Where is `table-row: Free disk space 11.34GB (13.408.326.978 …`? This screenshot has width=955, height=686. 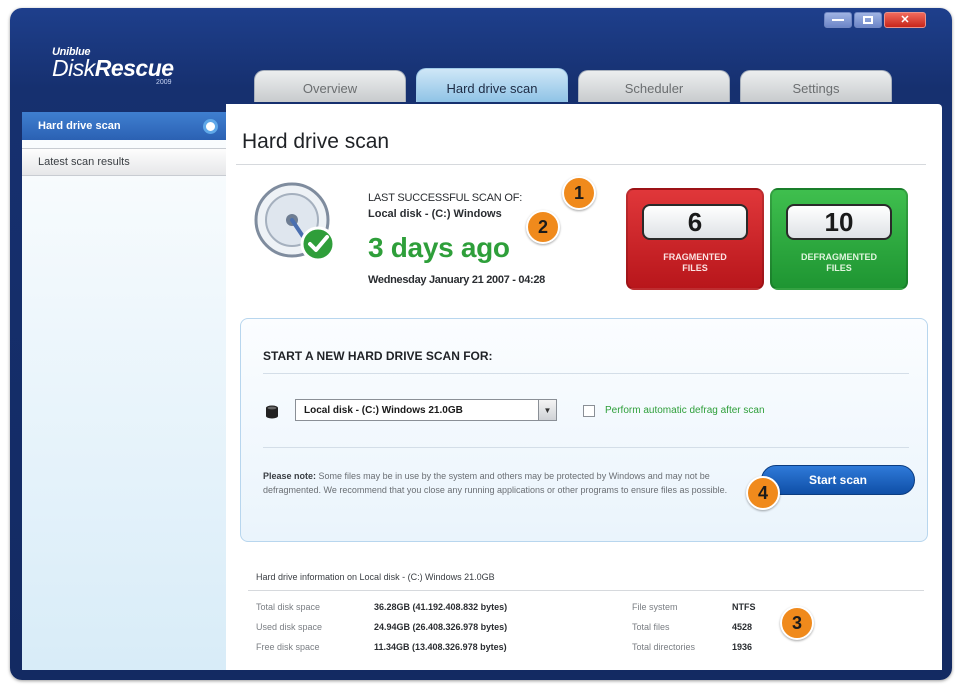
table-row: Free disk space 11.34GB (13.408.326.978 … is located at coordinates (504, 647).